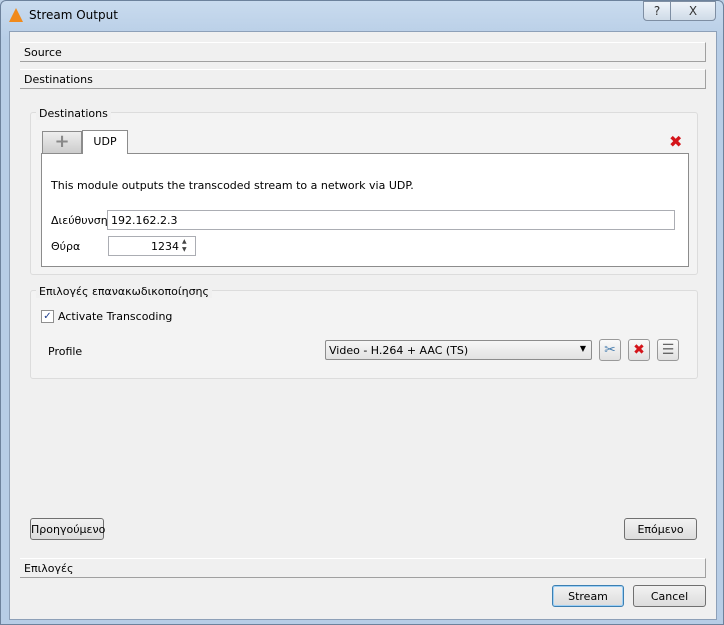 The image size is (724, 625). Describe the element at coordinates (184, 246) in the screenshot. I see `spin-arrows-icon: ▲ ▼` at that location.